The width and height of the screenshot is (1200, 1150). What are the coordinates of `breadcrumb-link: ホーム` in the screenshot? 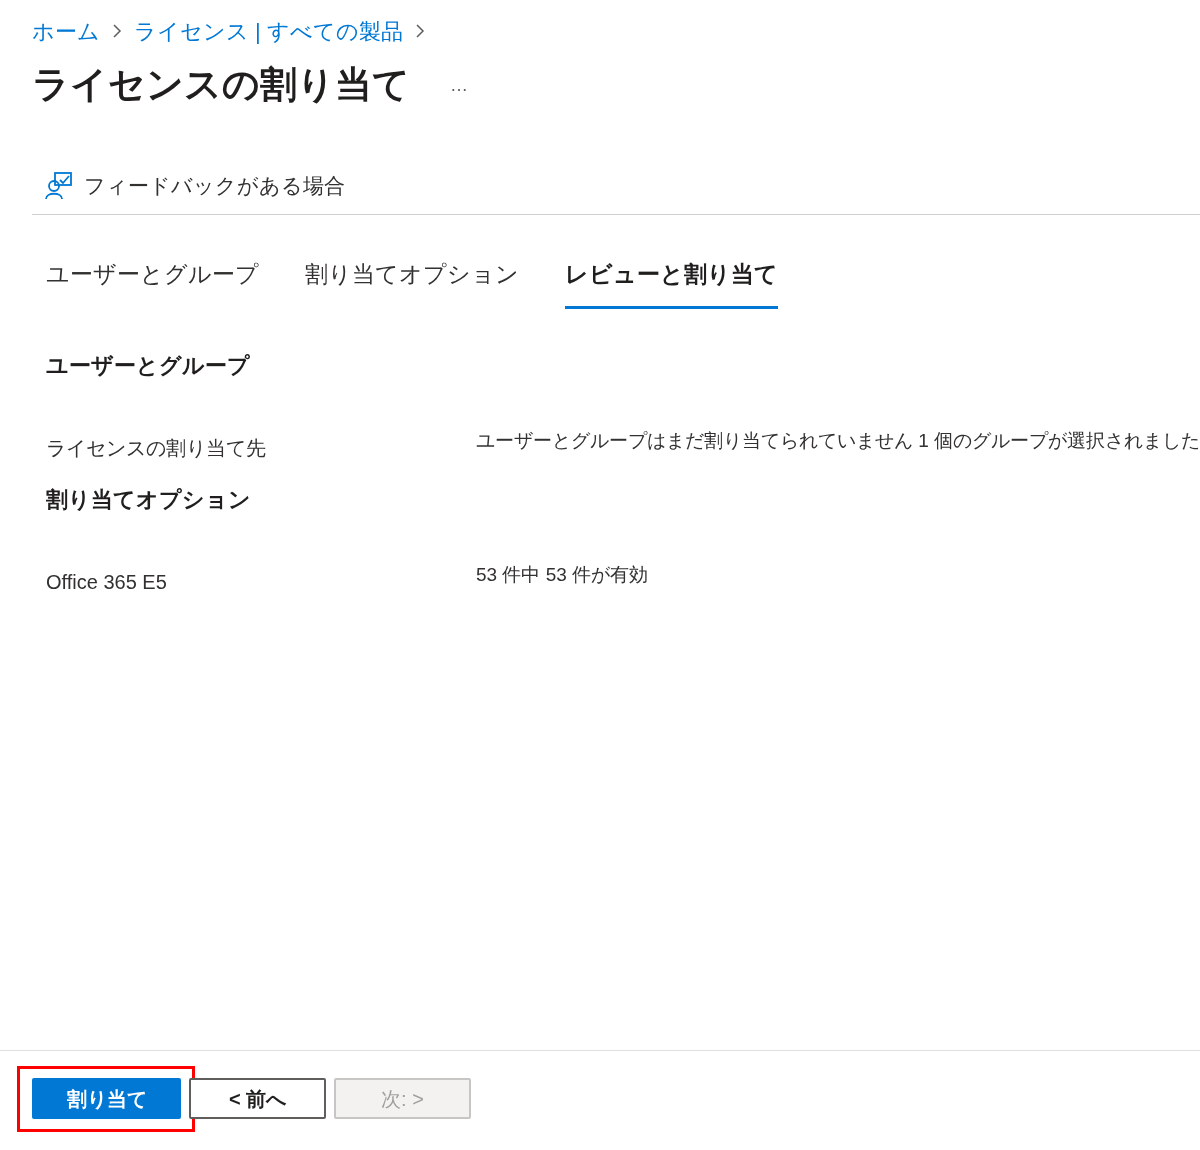 It's located at (66, 31).